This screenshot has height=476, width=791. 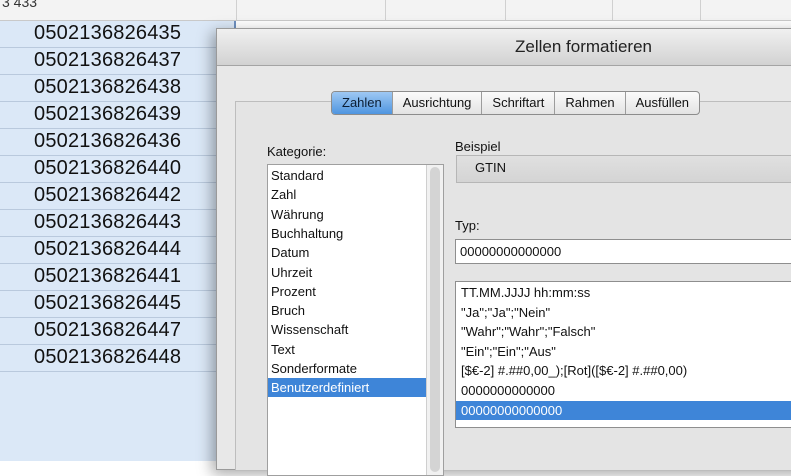 What do you see at coordinates (108, 141) in the screenshot?
I see `cell-value: 0502136826436` at bounding box center [108, 141].